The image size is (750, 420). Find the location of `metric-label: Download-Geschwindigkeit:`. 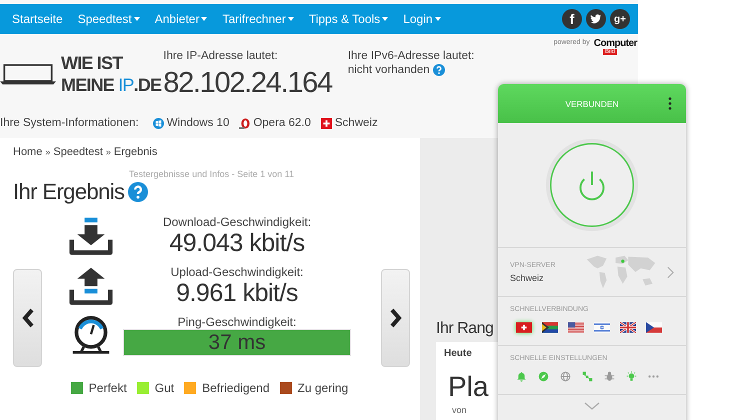

metric-label: Download-Geschwindigkeit: is located at coordinates (237, 222).